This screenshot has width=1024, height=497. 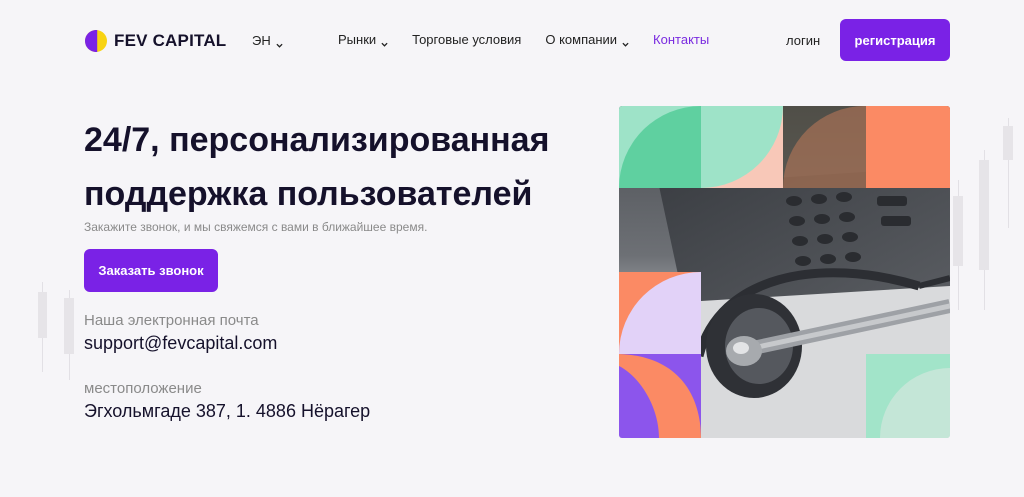 I want to click on nav-item-trading-conditions: Торговые условия, so click(x=466, y=39).